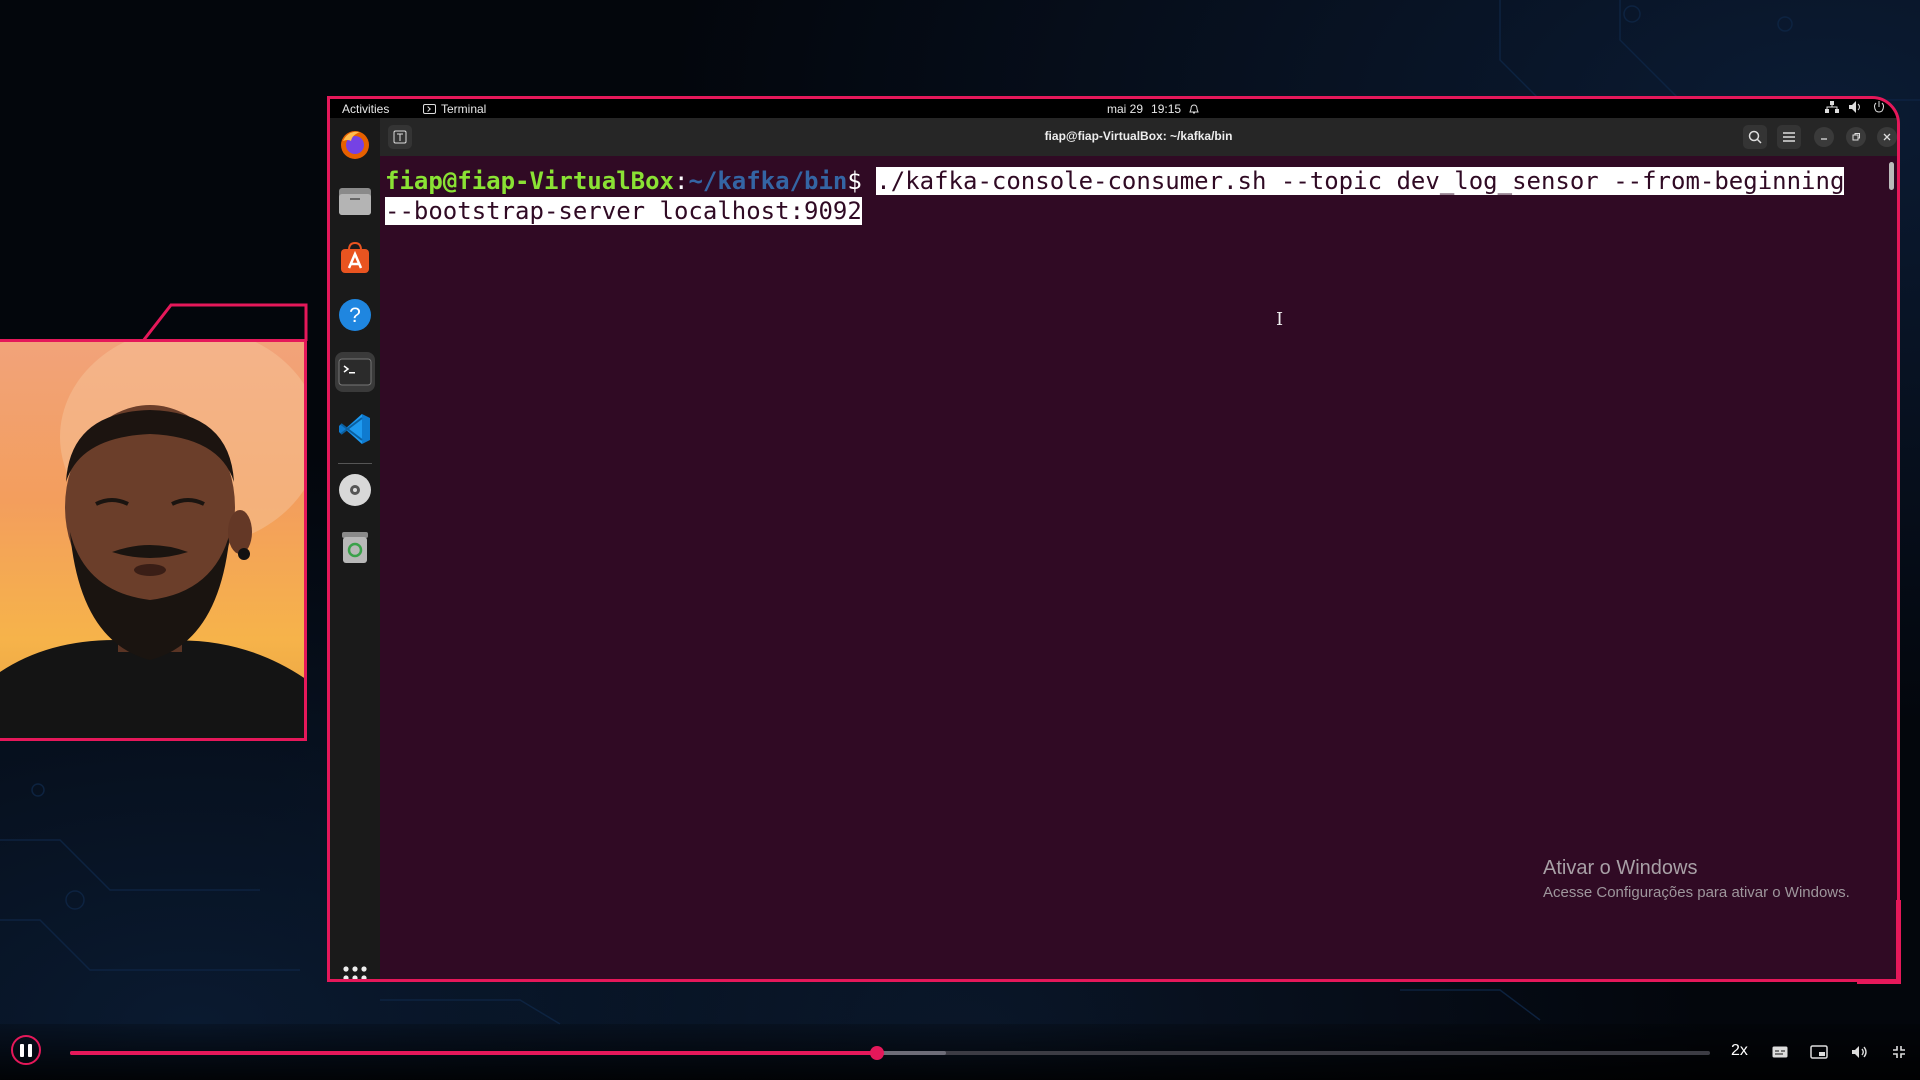 This screenshot has height=1080, width=1920. Describe the element at coordinates (355, 972) in the screenshot. I see `apps-grid-icon` at that location.